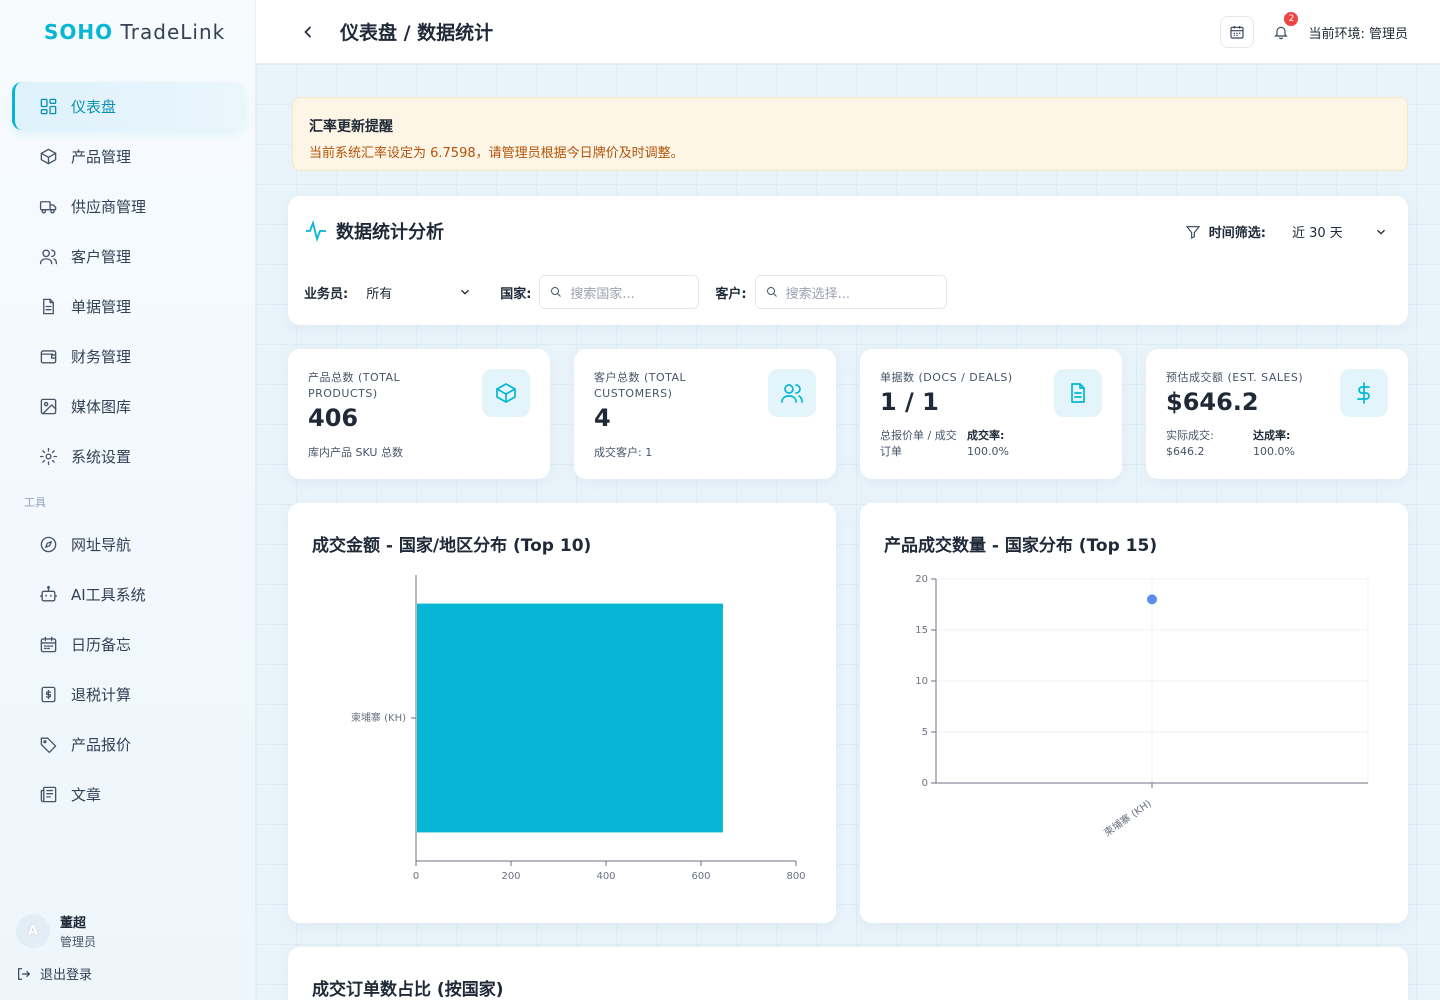 The width and height of the screenshot is (1440, 1000). Describe the element at coordinates (1286, 231) in the screenshot. I see `time-filter: 时间筛选: 近 30 天` at that location.